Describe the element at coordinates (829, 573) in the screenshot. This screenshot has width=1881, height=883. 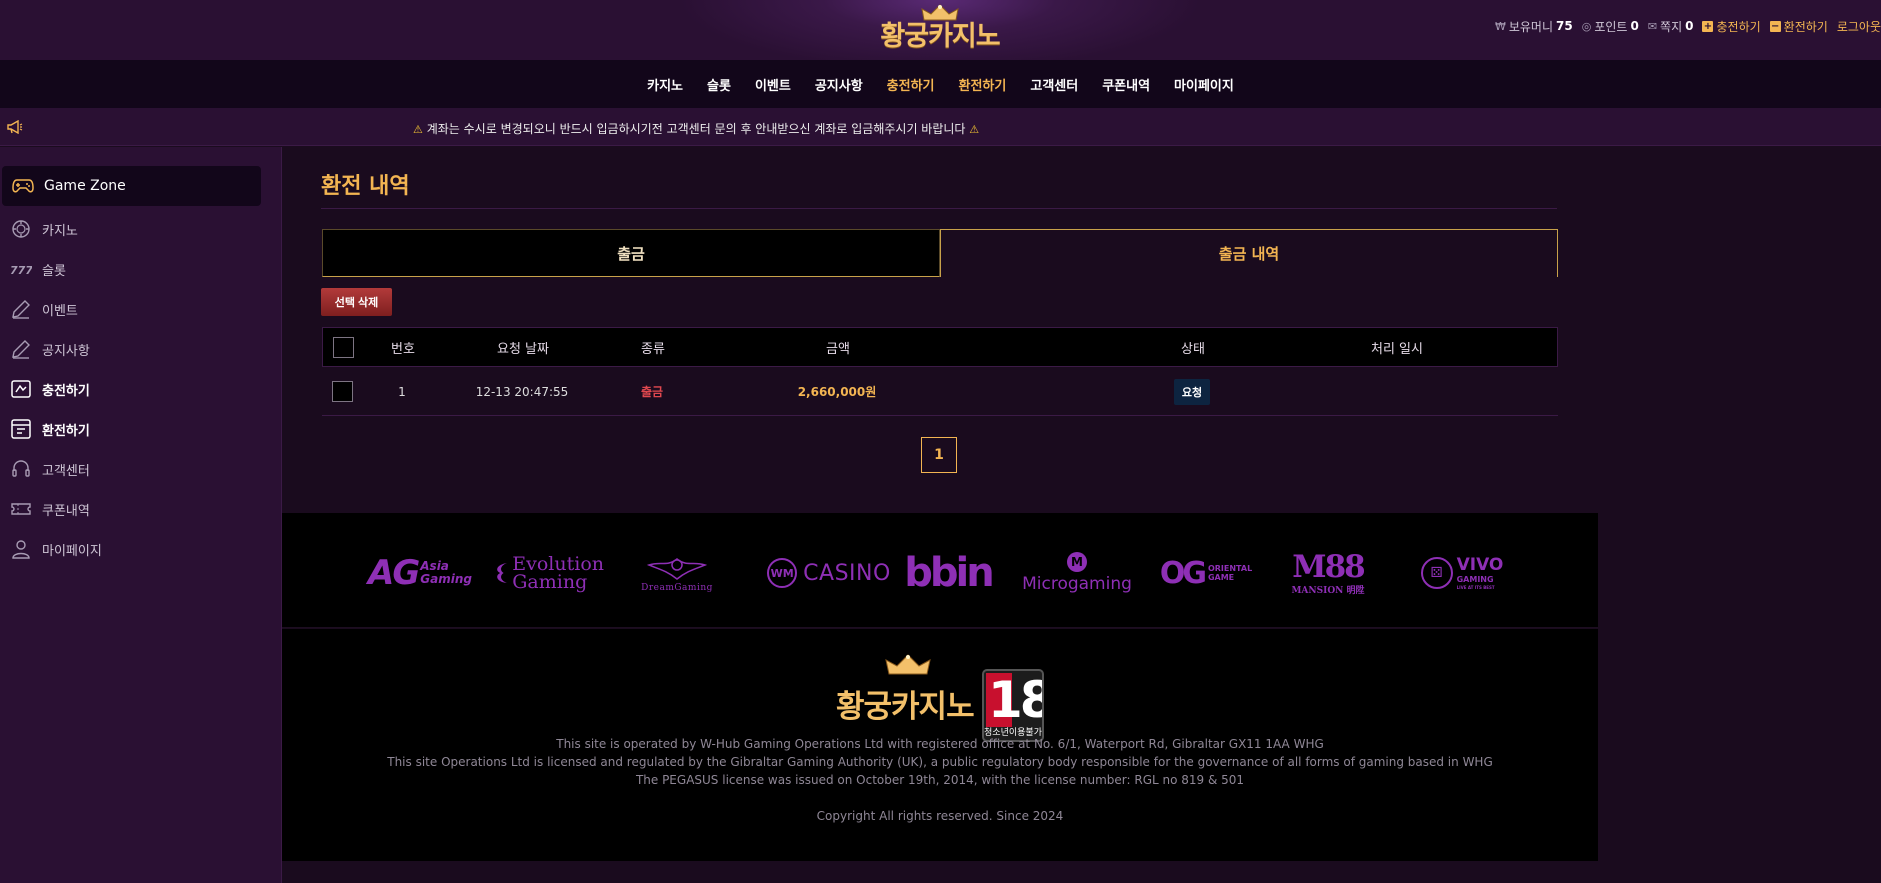
I see `provider-wm-casino-logo: WM CASINO` at that location.